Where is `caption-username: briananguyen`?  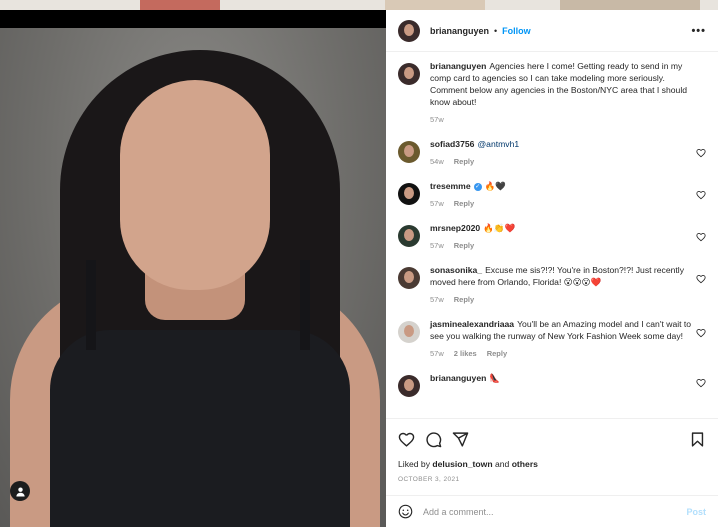 caption-username: briananguyen is located at coordinates (458, 66).